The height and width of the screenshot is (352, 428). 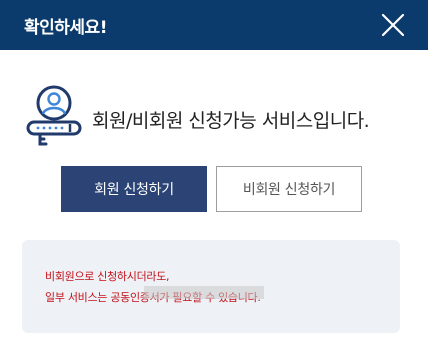 What do you see at coordinates (107, 276) in the screenshot?
I see `notice-line-1: 비회원으로 신청하시더라도,` at bounding box center [107, 276].